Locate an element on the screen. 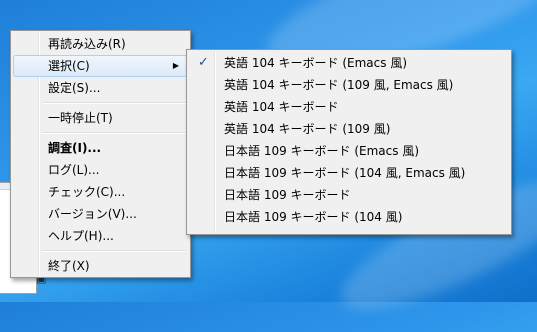 The height and width of the screenshot is (332, 537). submenu-item-en104-109: 英語 104 キーボード (109 風) is located at coordinates (349, 129).